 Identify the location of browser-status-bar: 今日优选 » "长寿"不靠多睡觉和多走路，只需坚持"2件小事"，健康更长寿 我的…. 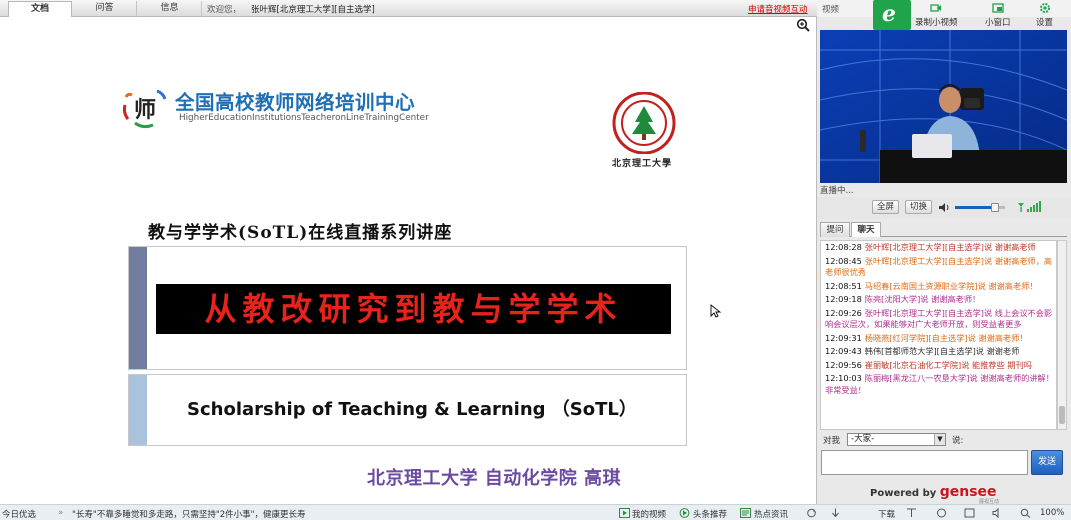
(535, 512).